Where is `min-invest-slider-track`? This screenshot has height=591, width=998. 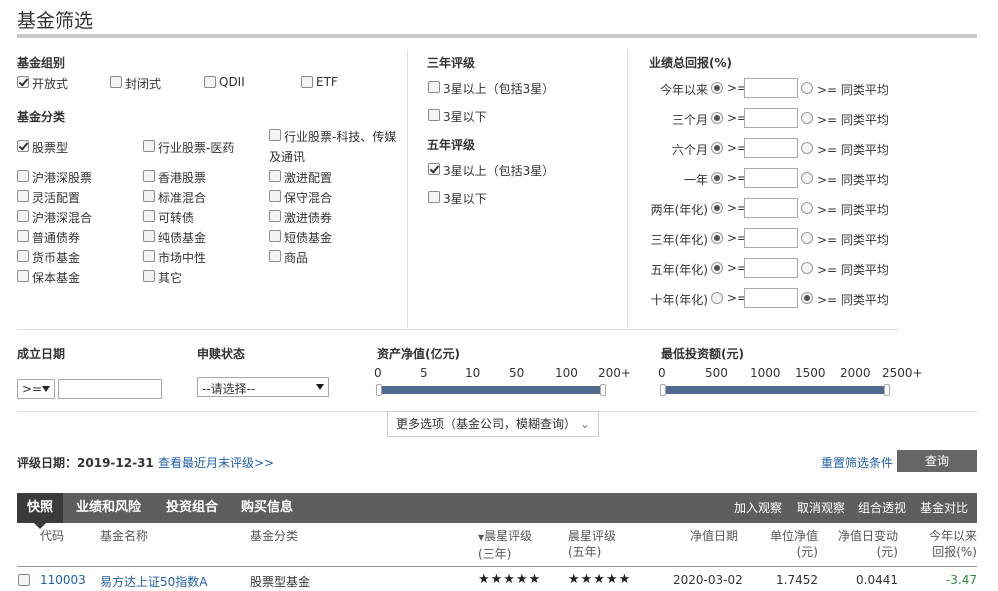
min-invest-slider-track is located at coordinates (776, 390).